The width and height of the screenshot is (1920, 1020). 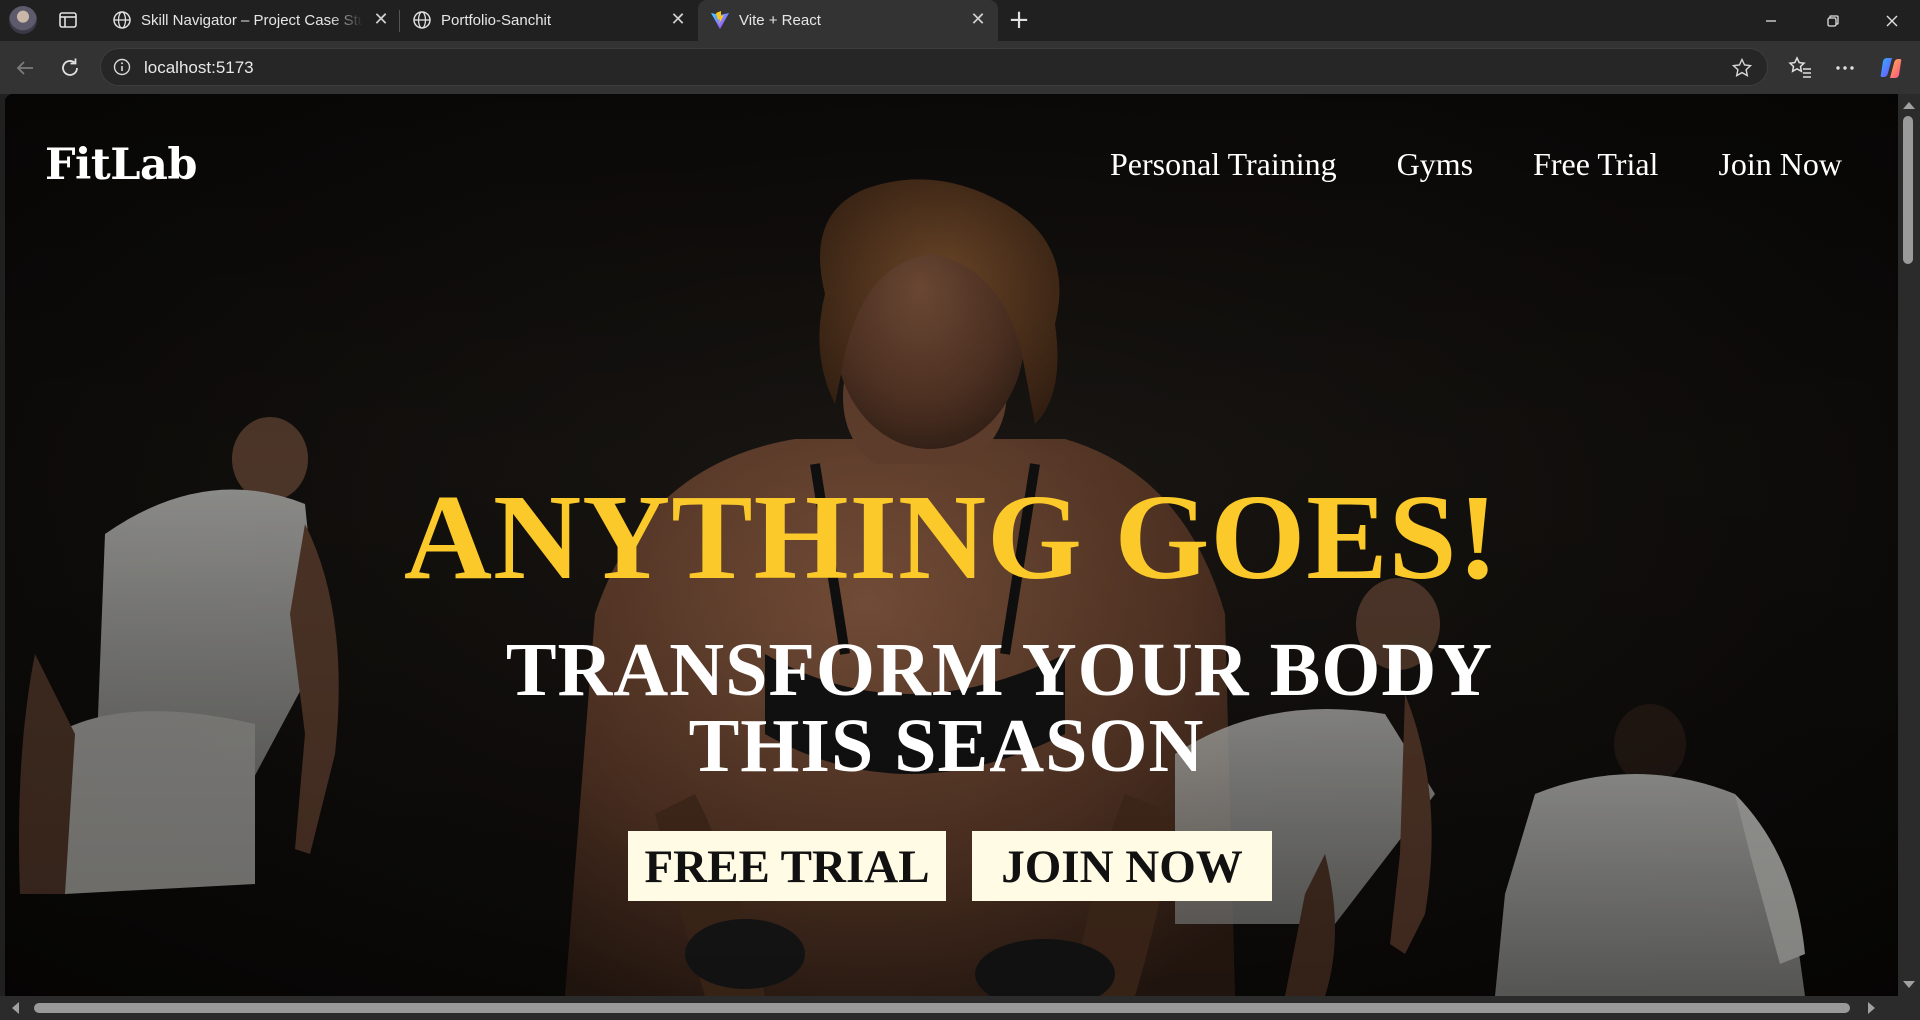 I want to click on nav-link-personal-training: Personal Training, so click(x=1223, y=164).